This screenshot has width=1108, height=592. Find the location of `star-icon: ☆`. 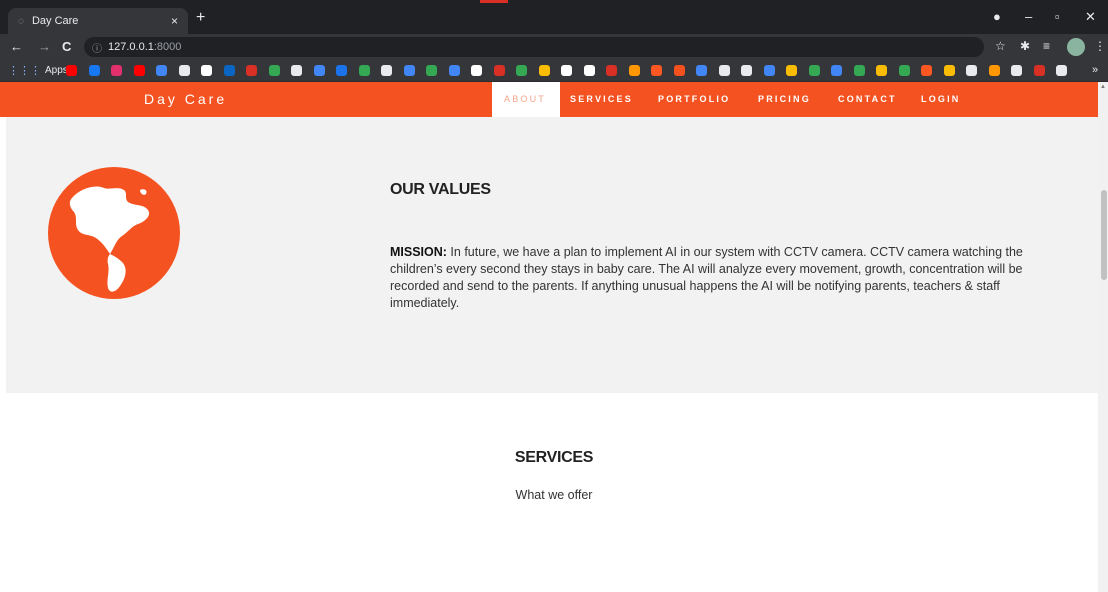

star-icon: ☆ is located at coordinates (1000, 46).